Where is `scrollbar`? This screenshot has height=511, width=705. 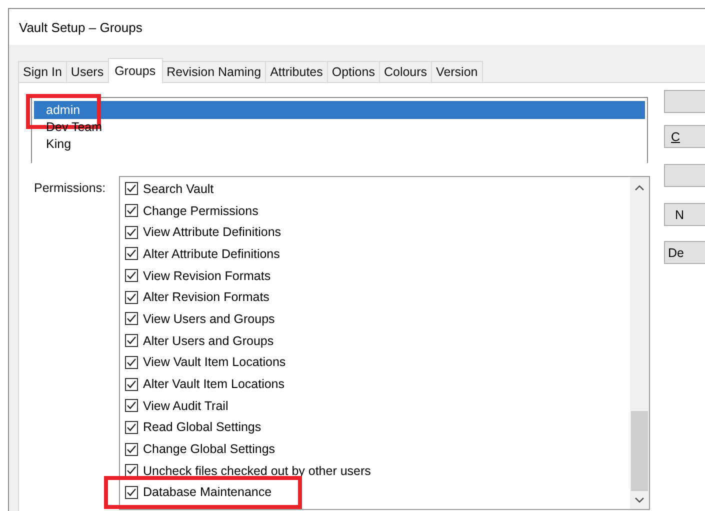 scrollbar is located at coordinates (639, 343).